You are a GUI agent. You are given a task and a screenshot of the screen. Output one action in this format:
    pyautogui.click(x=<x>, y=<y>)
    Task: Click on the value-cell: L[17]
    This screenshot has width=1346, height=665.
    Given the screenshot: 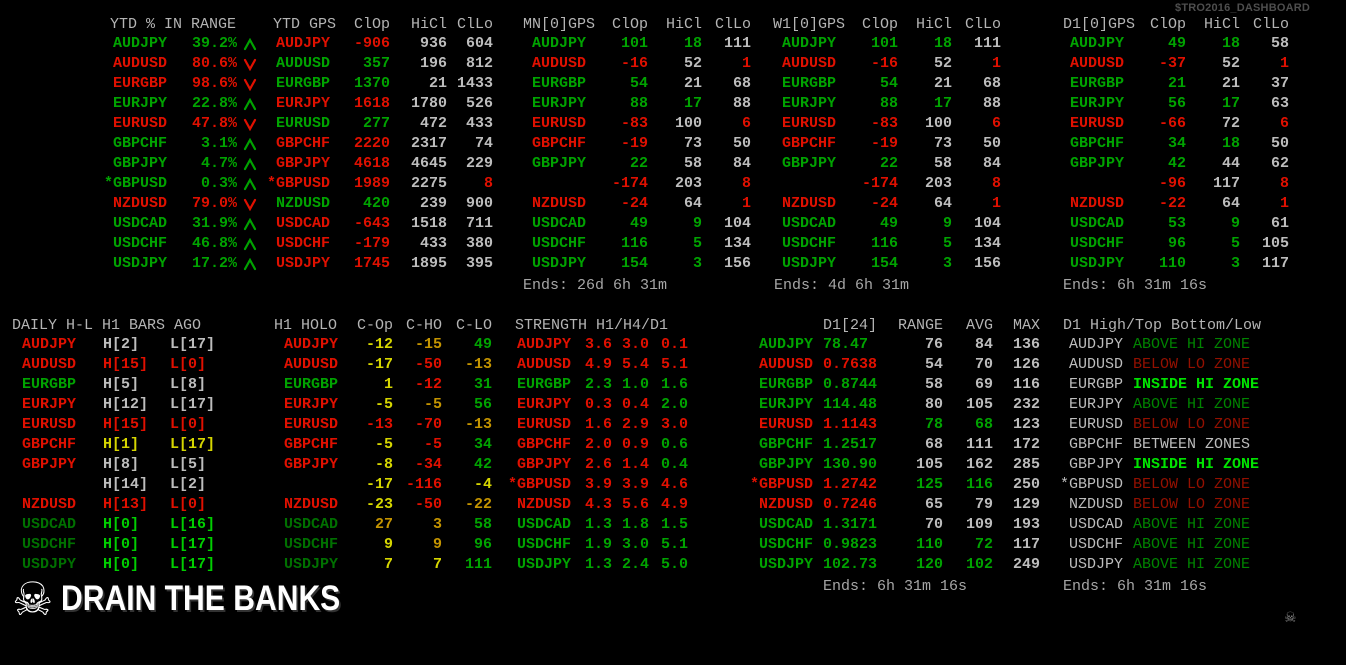 What is the action you would take?
    pyautogui.click(x=193, y=544)
    